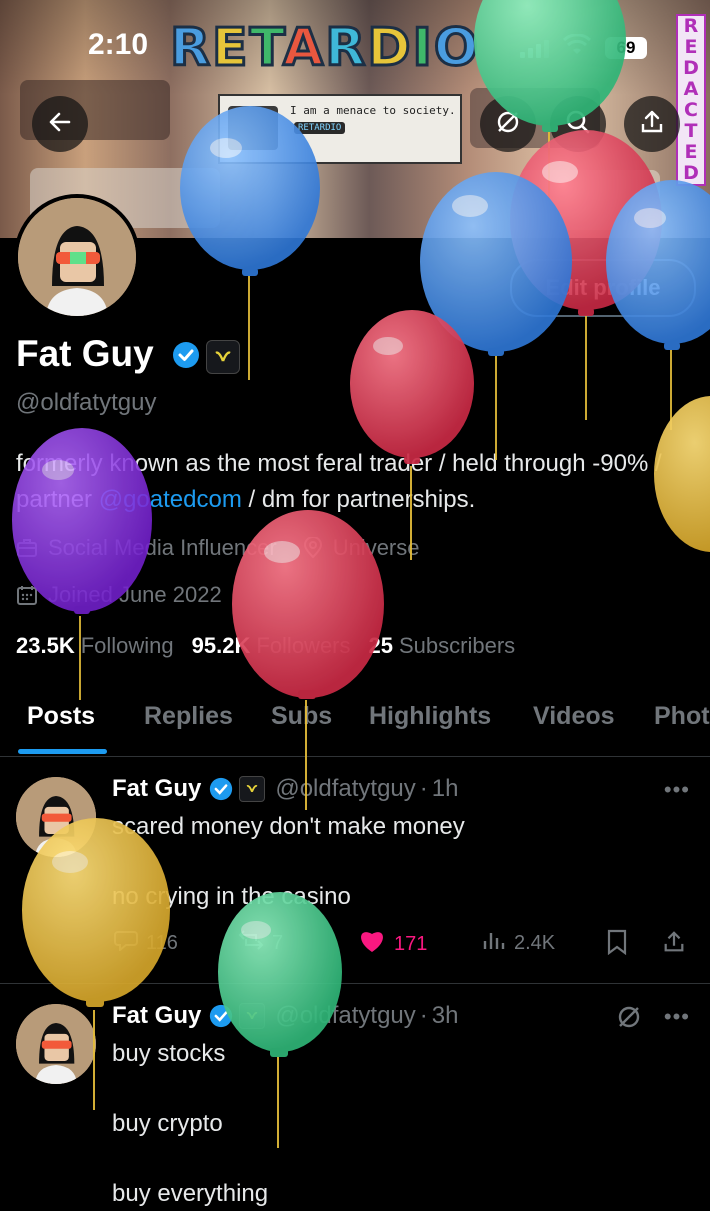 The image size is (710, 1211). Describe the element at coordinates (411, 943) in the screenshot. I see `like-count: 171` at that location.